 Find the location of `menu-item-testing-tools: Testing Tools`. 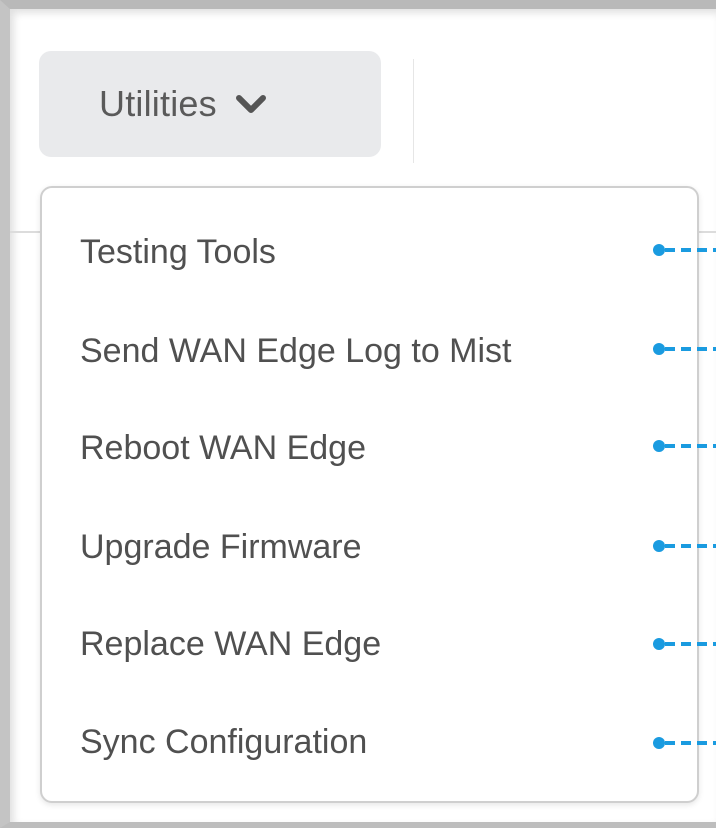

menu-item-testing-tools: Testing Tools is located at coordinates (380, 252).